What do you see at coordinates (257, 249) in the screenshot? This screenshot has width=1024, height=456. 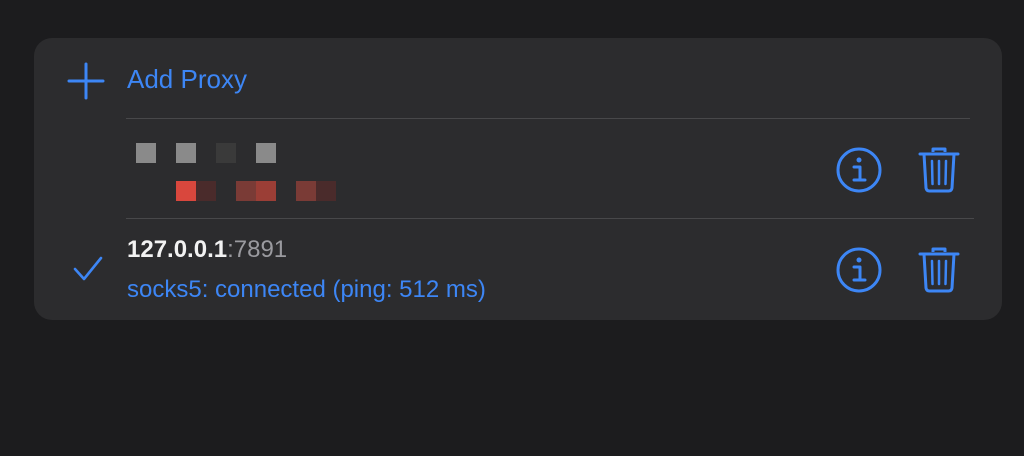 I see `proxy-port: :7891` at bounding box center [257, 249].